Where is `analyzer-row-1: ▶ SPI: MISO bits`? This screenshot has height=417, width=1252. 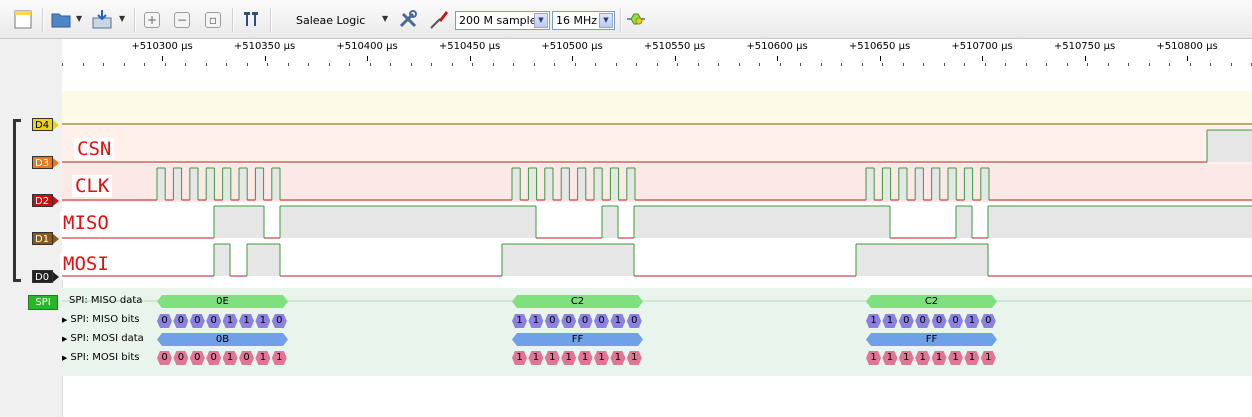 analyzer-row-1: ▶ SPI: MISO bits is located at coordinates (101, 319).